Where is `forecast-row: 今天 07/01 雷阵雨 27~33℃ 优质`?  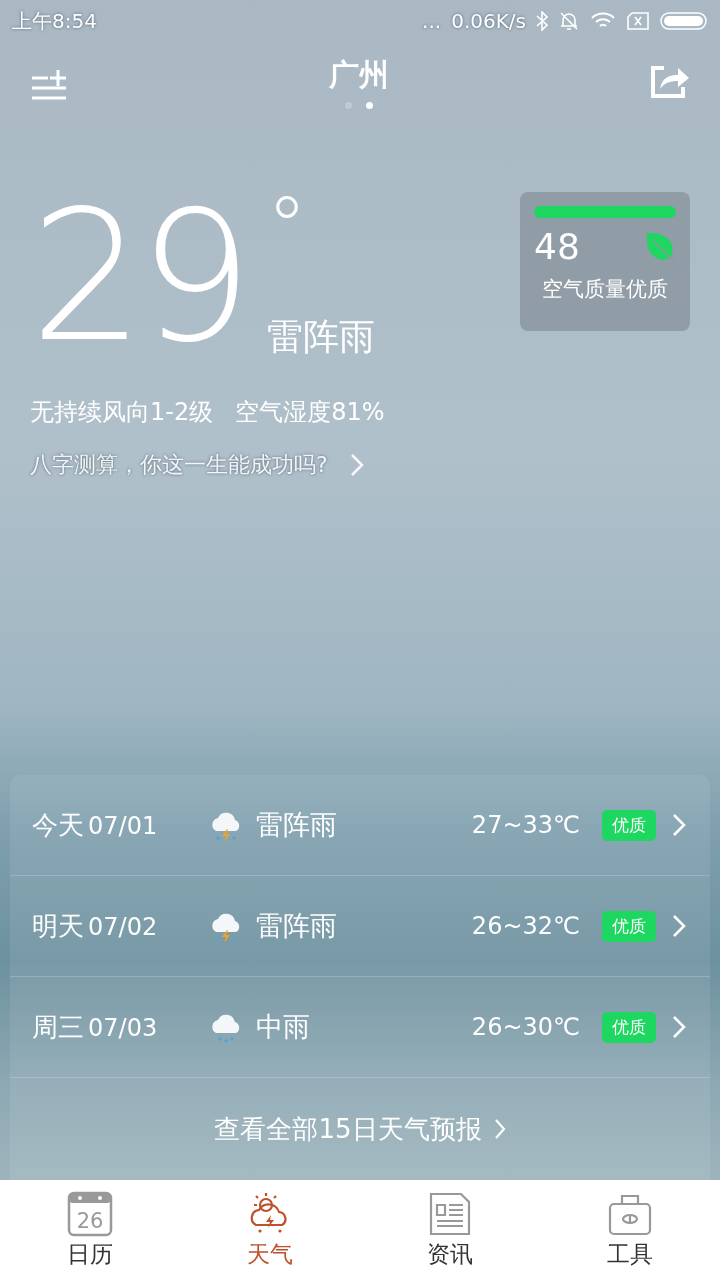
forecast-row: 今天 07/01 雷阵雨 27~33℃ 优质 is located at coordinates (360, 825).